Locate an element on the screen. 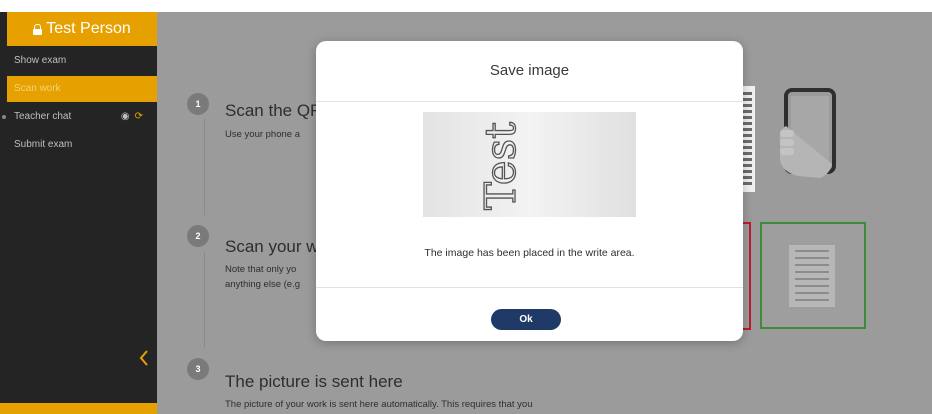  user-header: Test Person is located at coordinates (82, 29).